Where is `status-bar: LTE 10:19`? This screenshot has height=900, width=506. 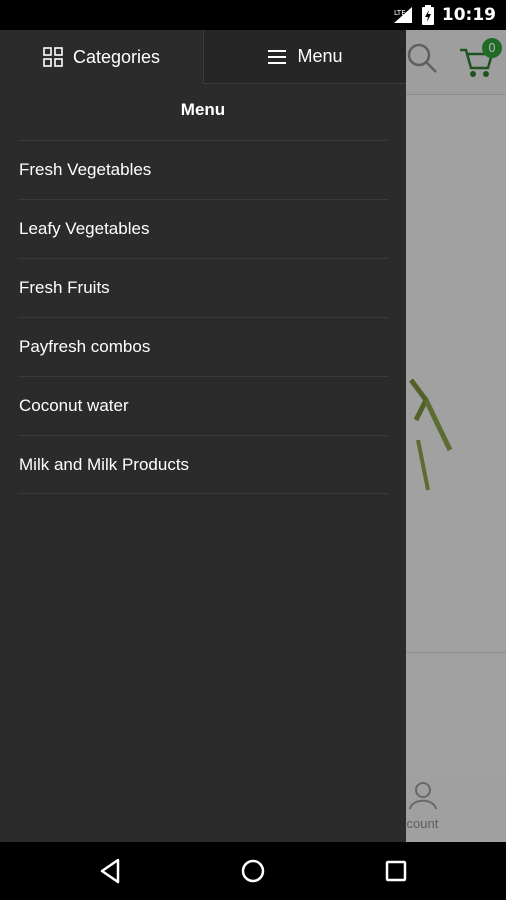 status-bar: LTE 10:19 is located at coordinates (253, 15).